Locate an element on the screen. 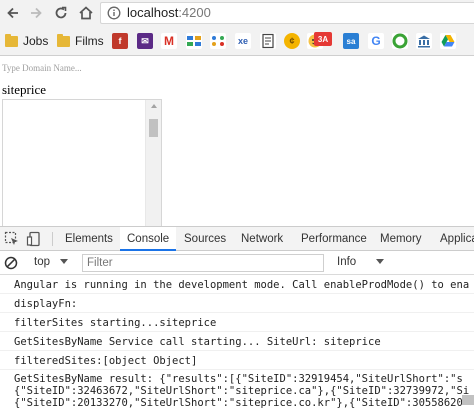 The height and width of the screenshot is (409, 474). bookmark-label: Films is located at coordinates (89, 41).